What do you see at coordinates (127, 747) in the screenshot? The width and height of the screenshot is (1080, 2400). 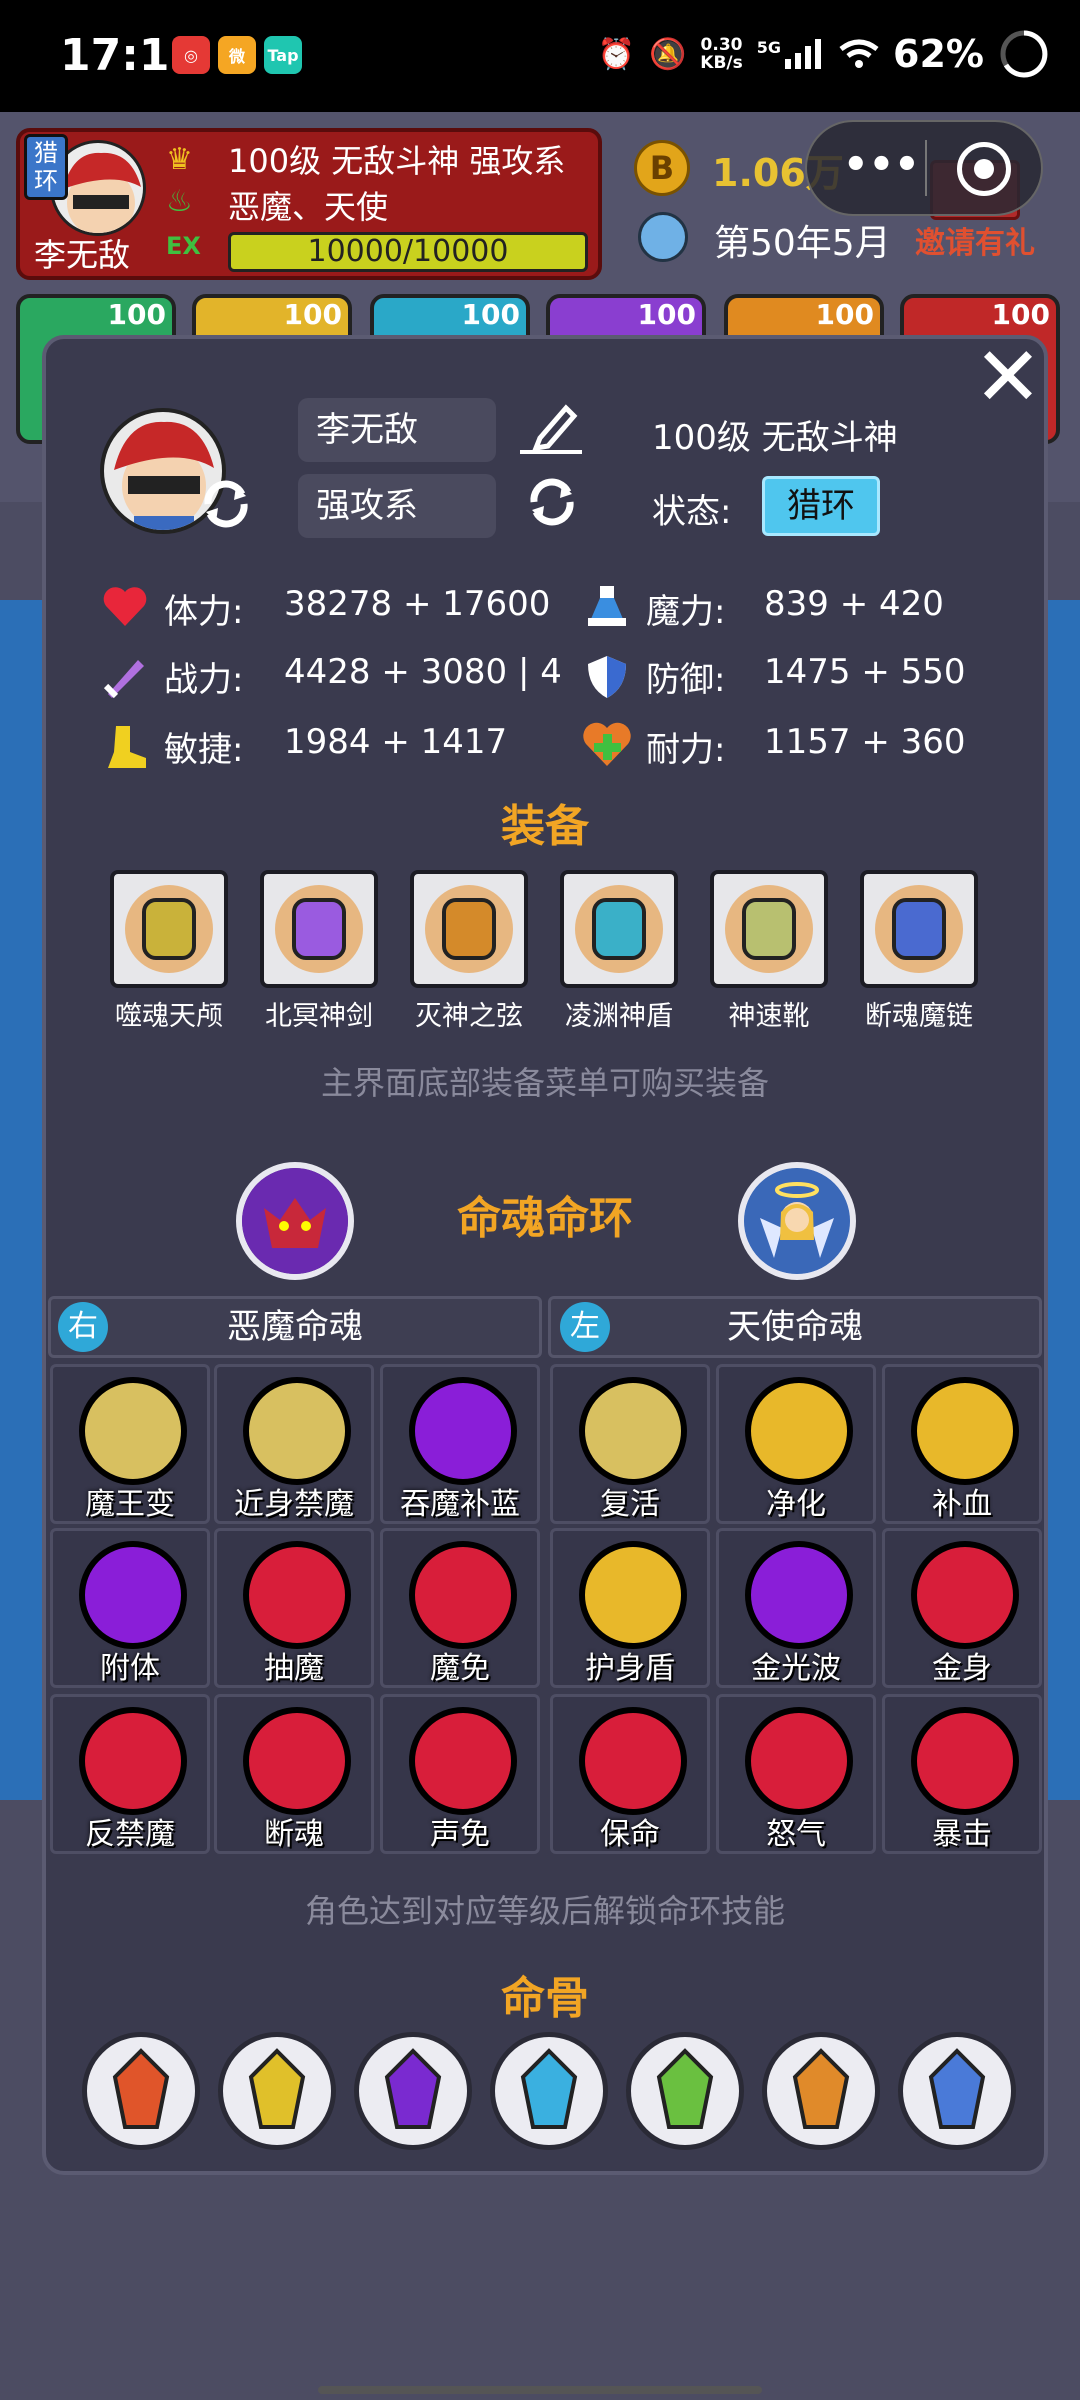 I see `boot-icon` at bounding box center [127, 747].